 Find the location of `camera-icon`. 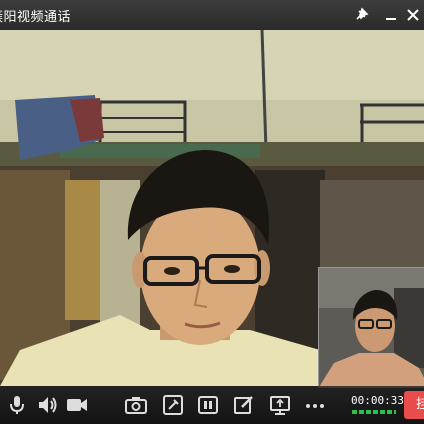

camera-icon is located at coordinates (77, 405).